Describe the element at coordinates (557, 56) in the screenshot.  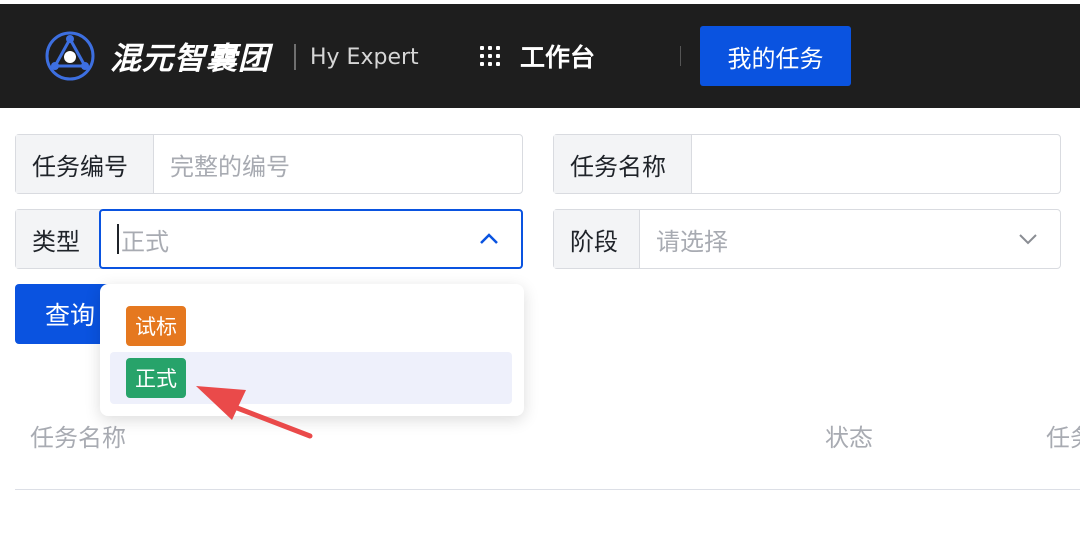
I see `nav-workbench: 工作台` at that location.